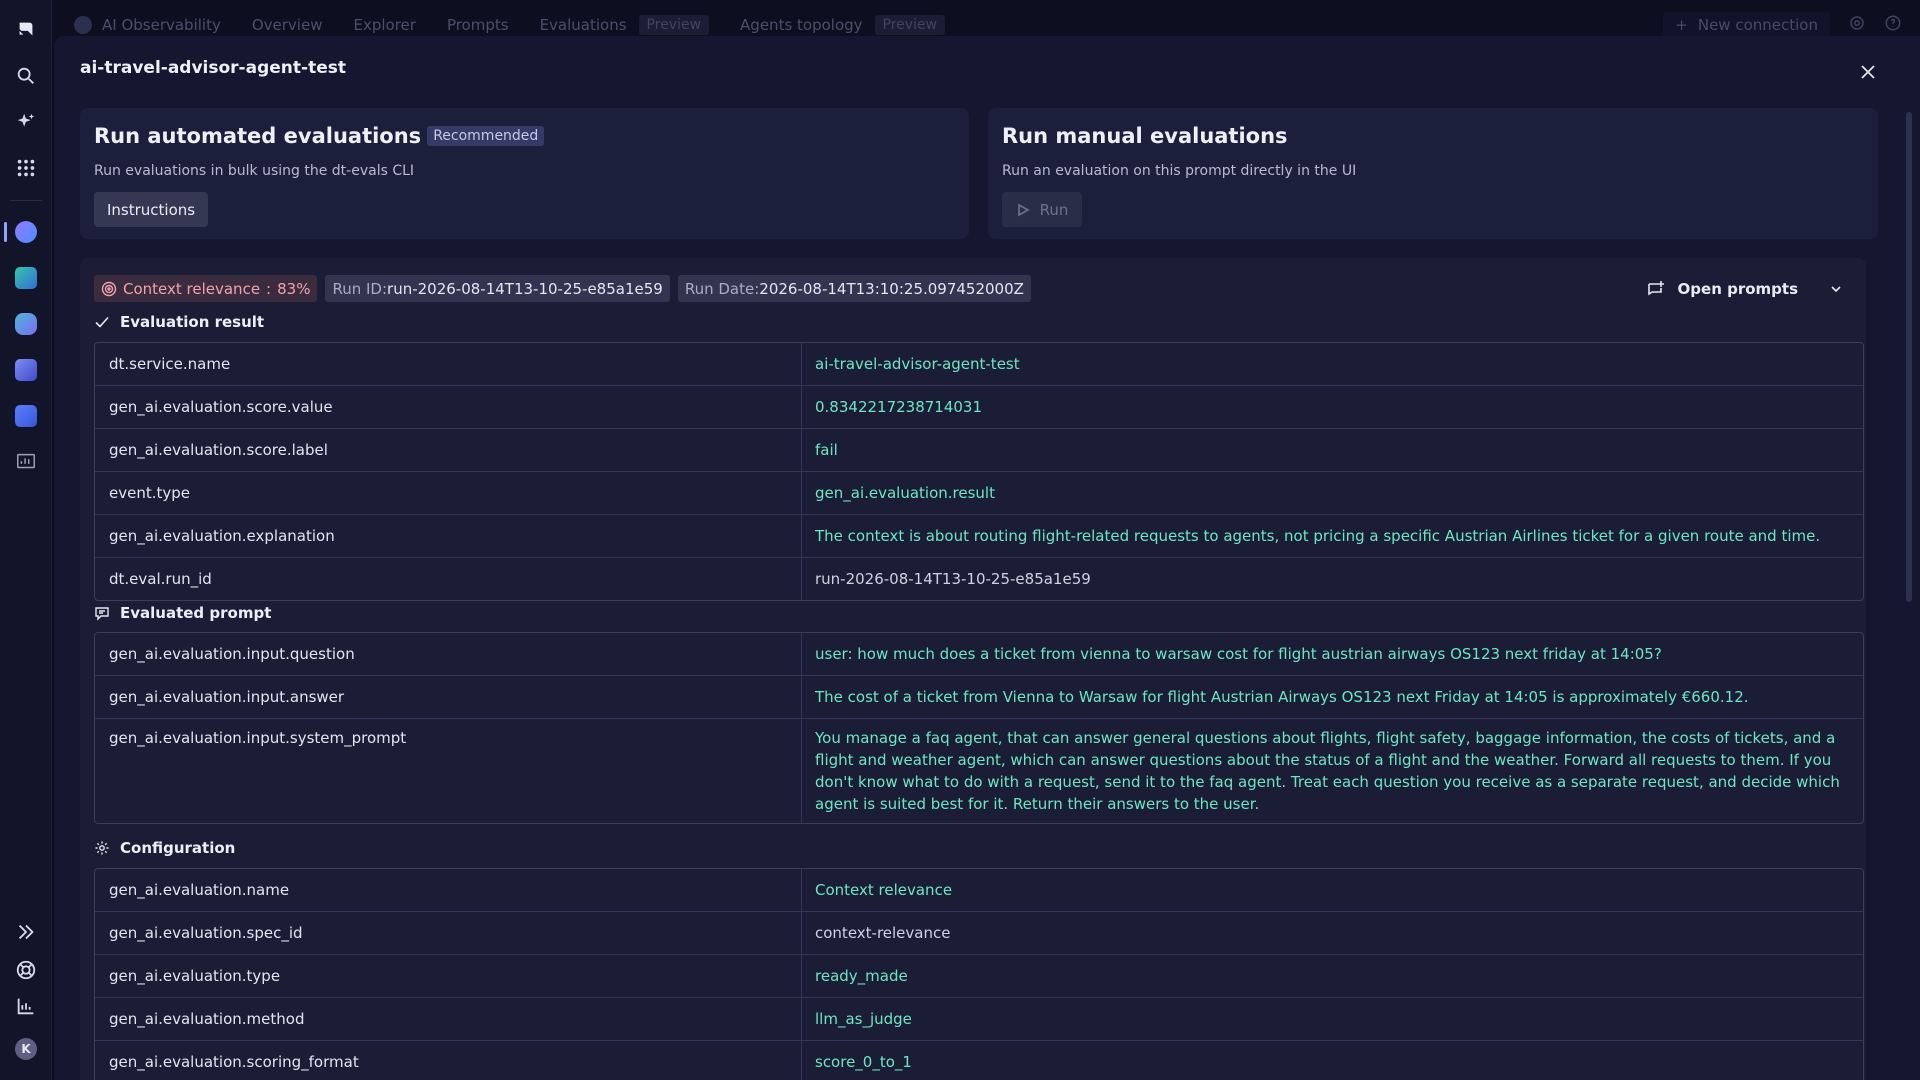 The width and height of the screenshot is (1920, 1080). What do you see at coordinates (109, 288) in the screenshot?
I see `target-icon` at bounding box center [109, 288].